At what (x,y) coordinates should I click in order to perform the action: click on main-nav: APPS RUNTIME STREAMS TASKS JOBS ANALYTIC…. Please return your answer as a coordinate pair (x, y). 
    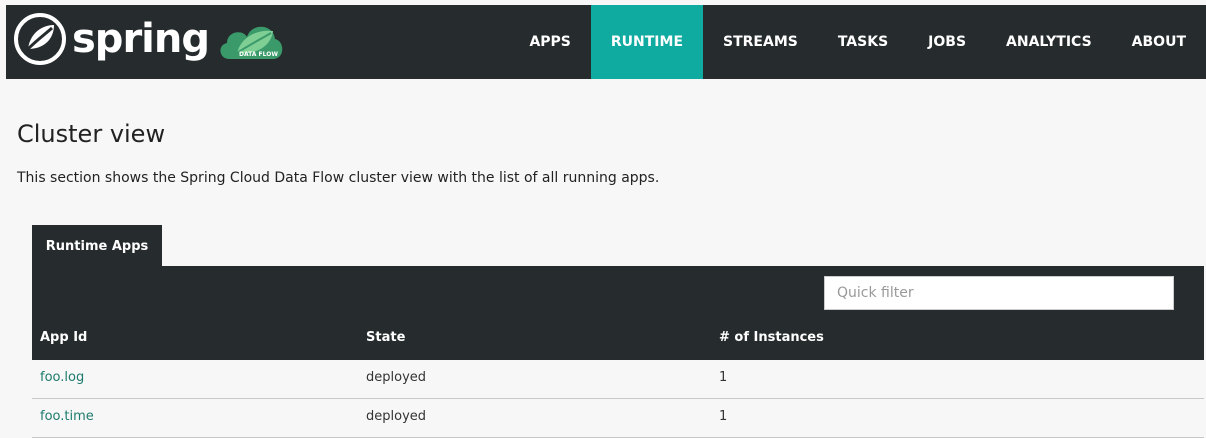
    Looking at the image, I should click on (857, 42).